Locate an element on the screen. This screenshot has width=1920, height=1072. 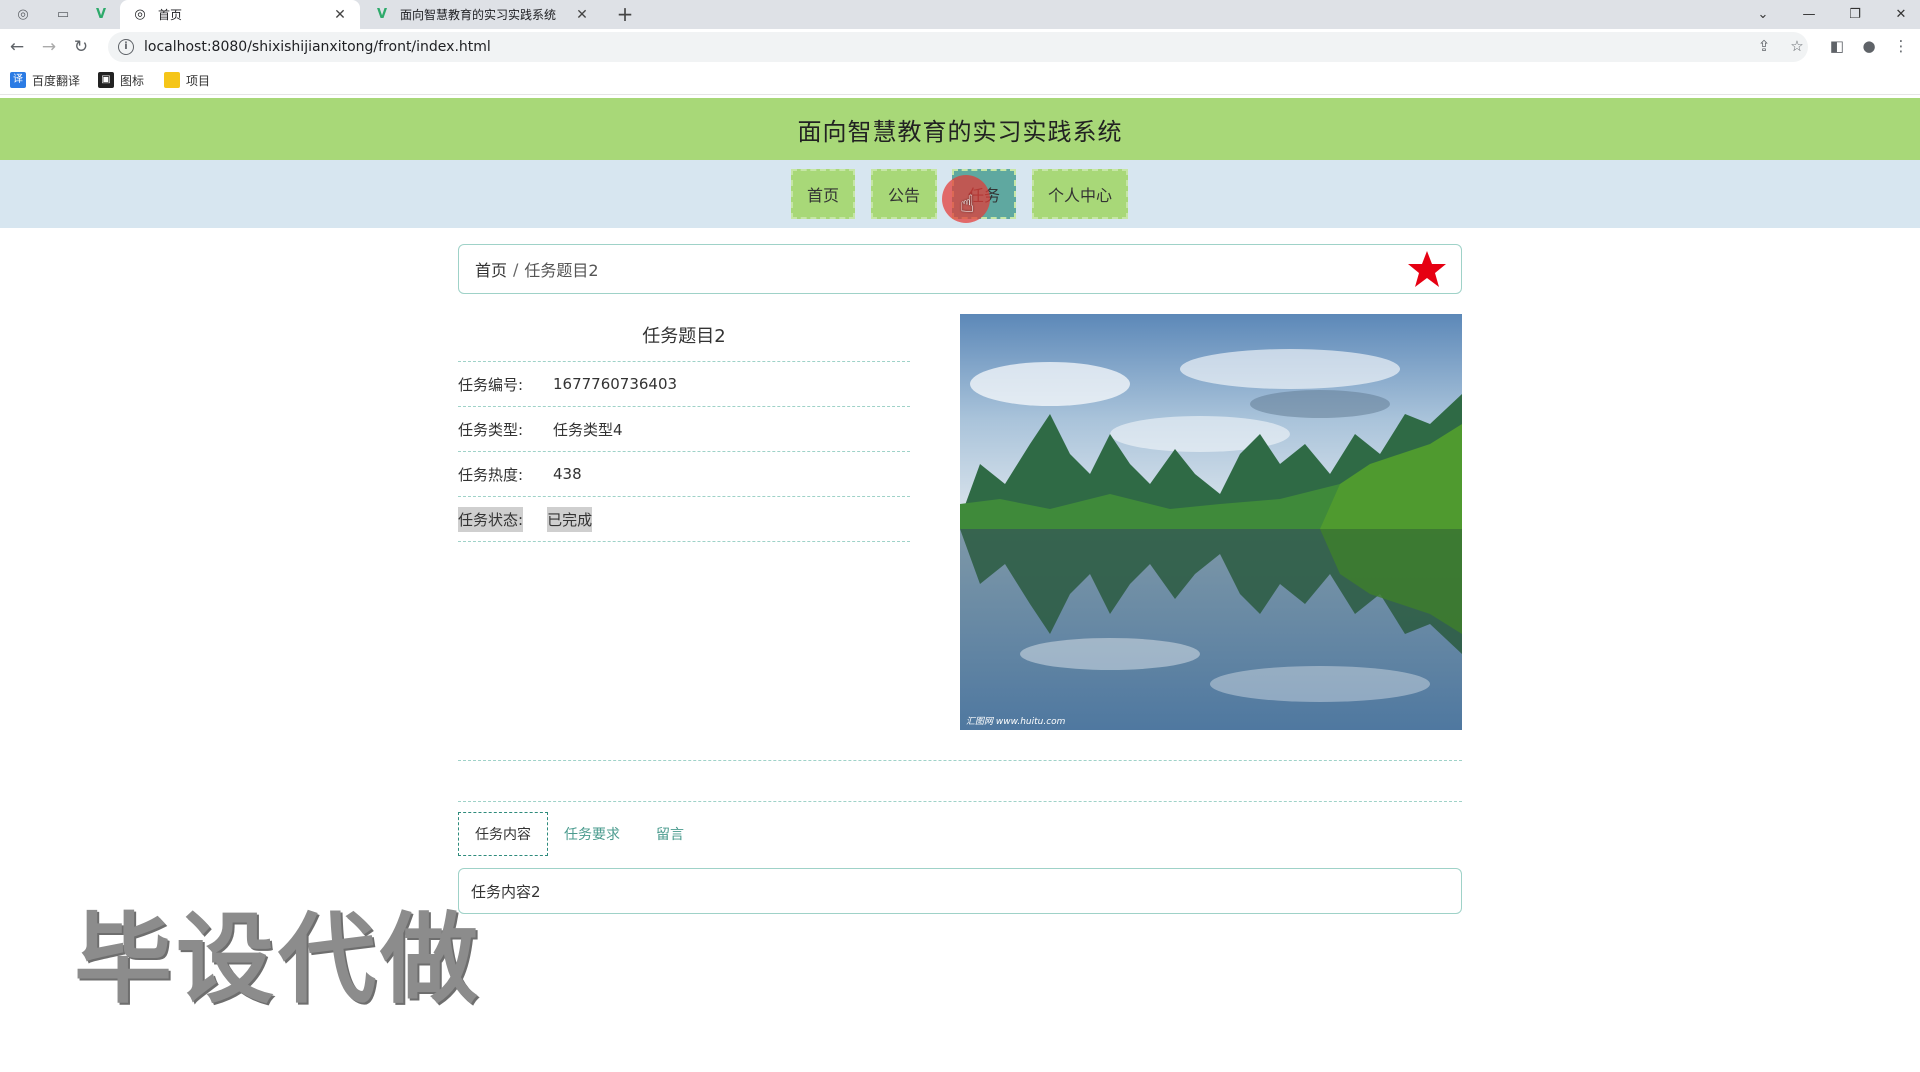
tab-messages: 留言 is located at coordinates (670, 834).